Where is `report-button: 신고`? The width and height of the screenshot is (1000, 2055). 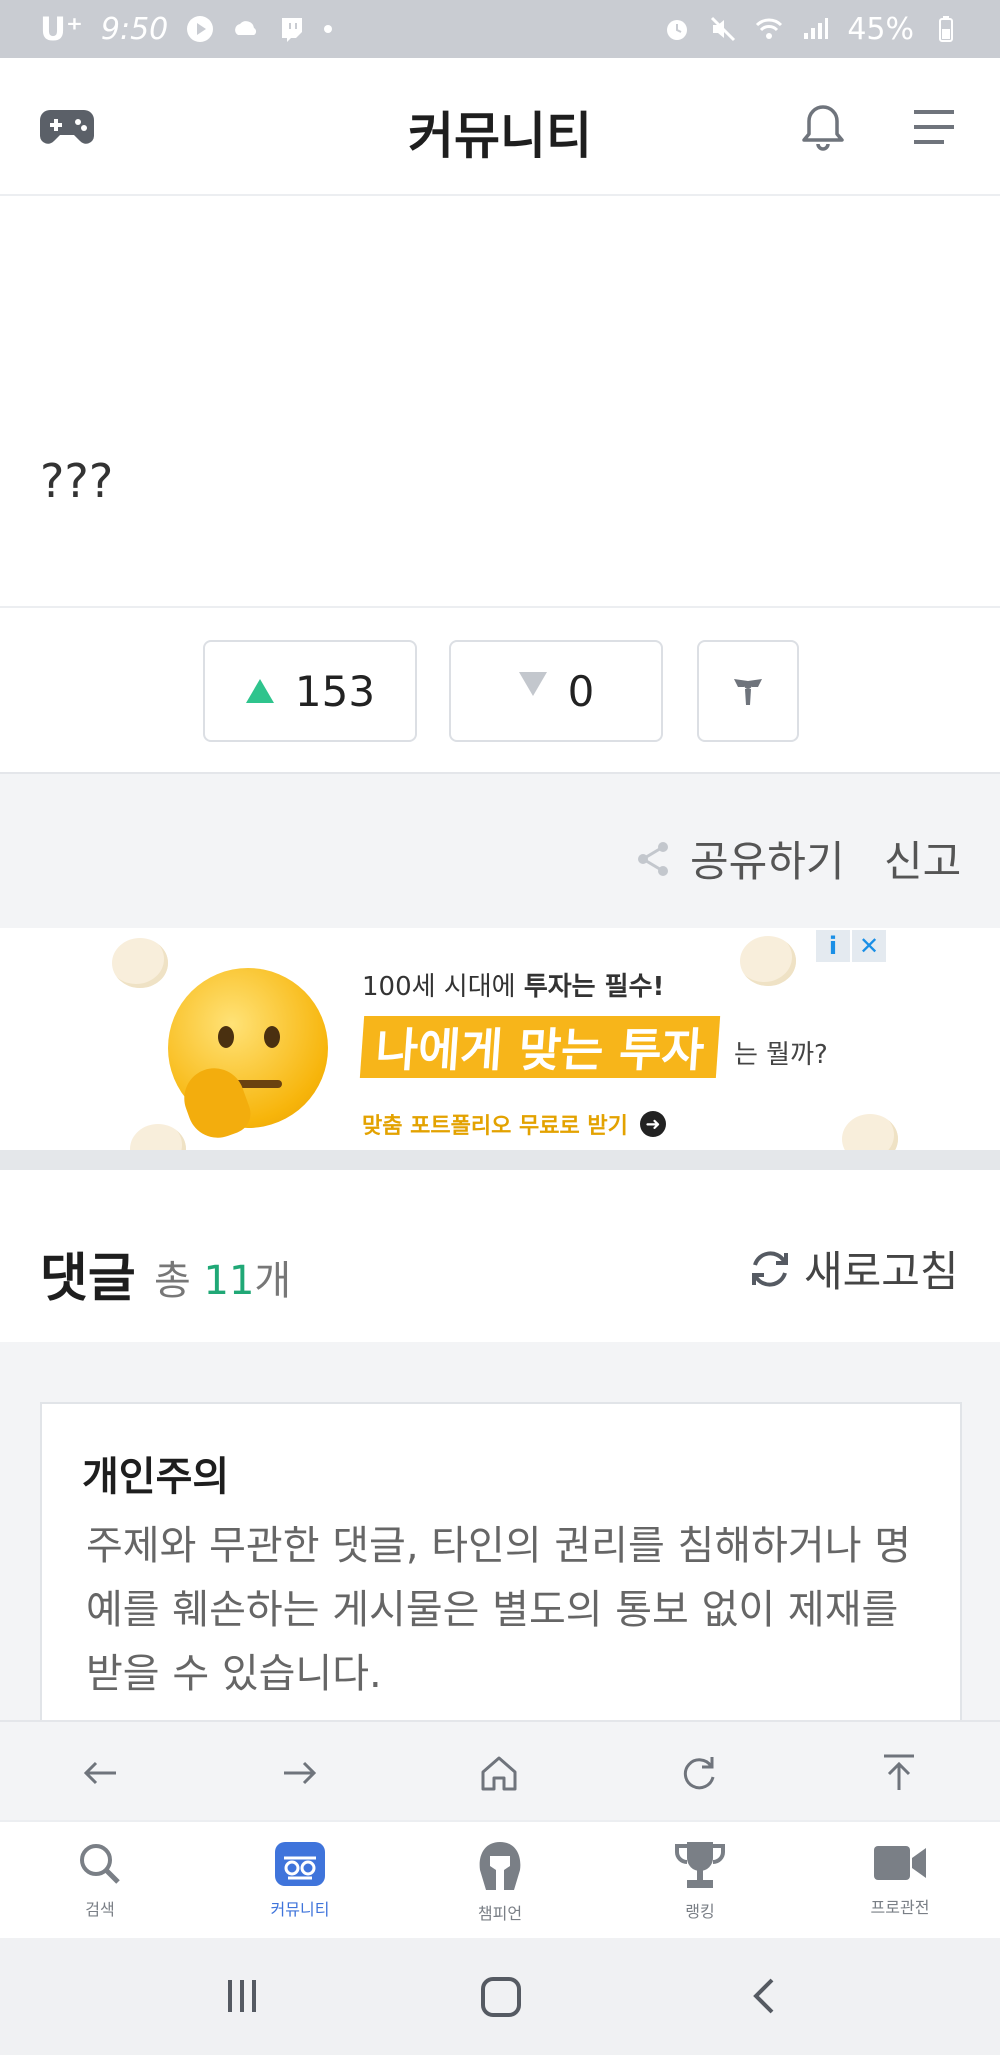
report-button: 신고 is located at coordinates (922, 858).